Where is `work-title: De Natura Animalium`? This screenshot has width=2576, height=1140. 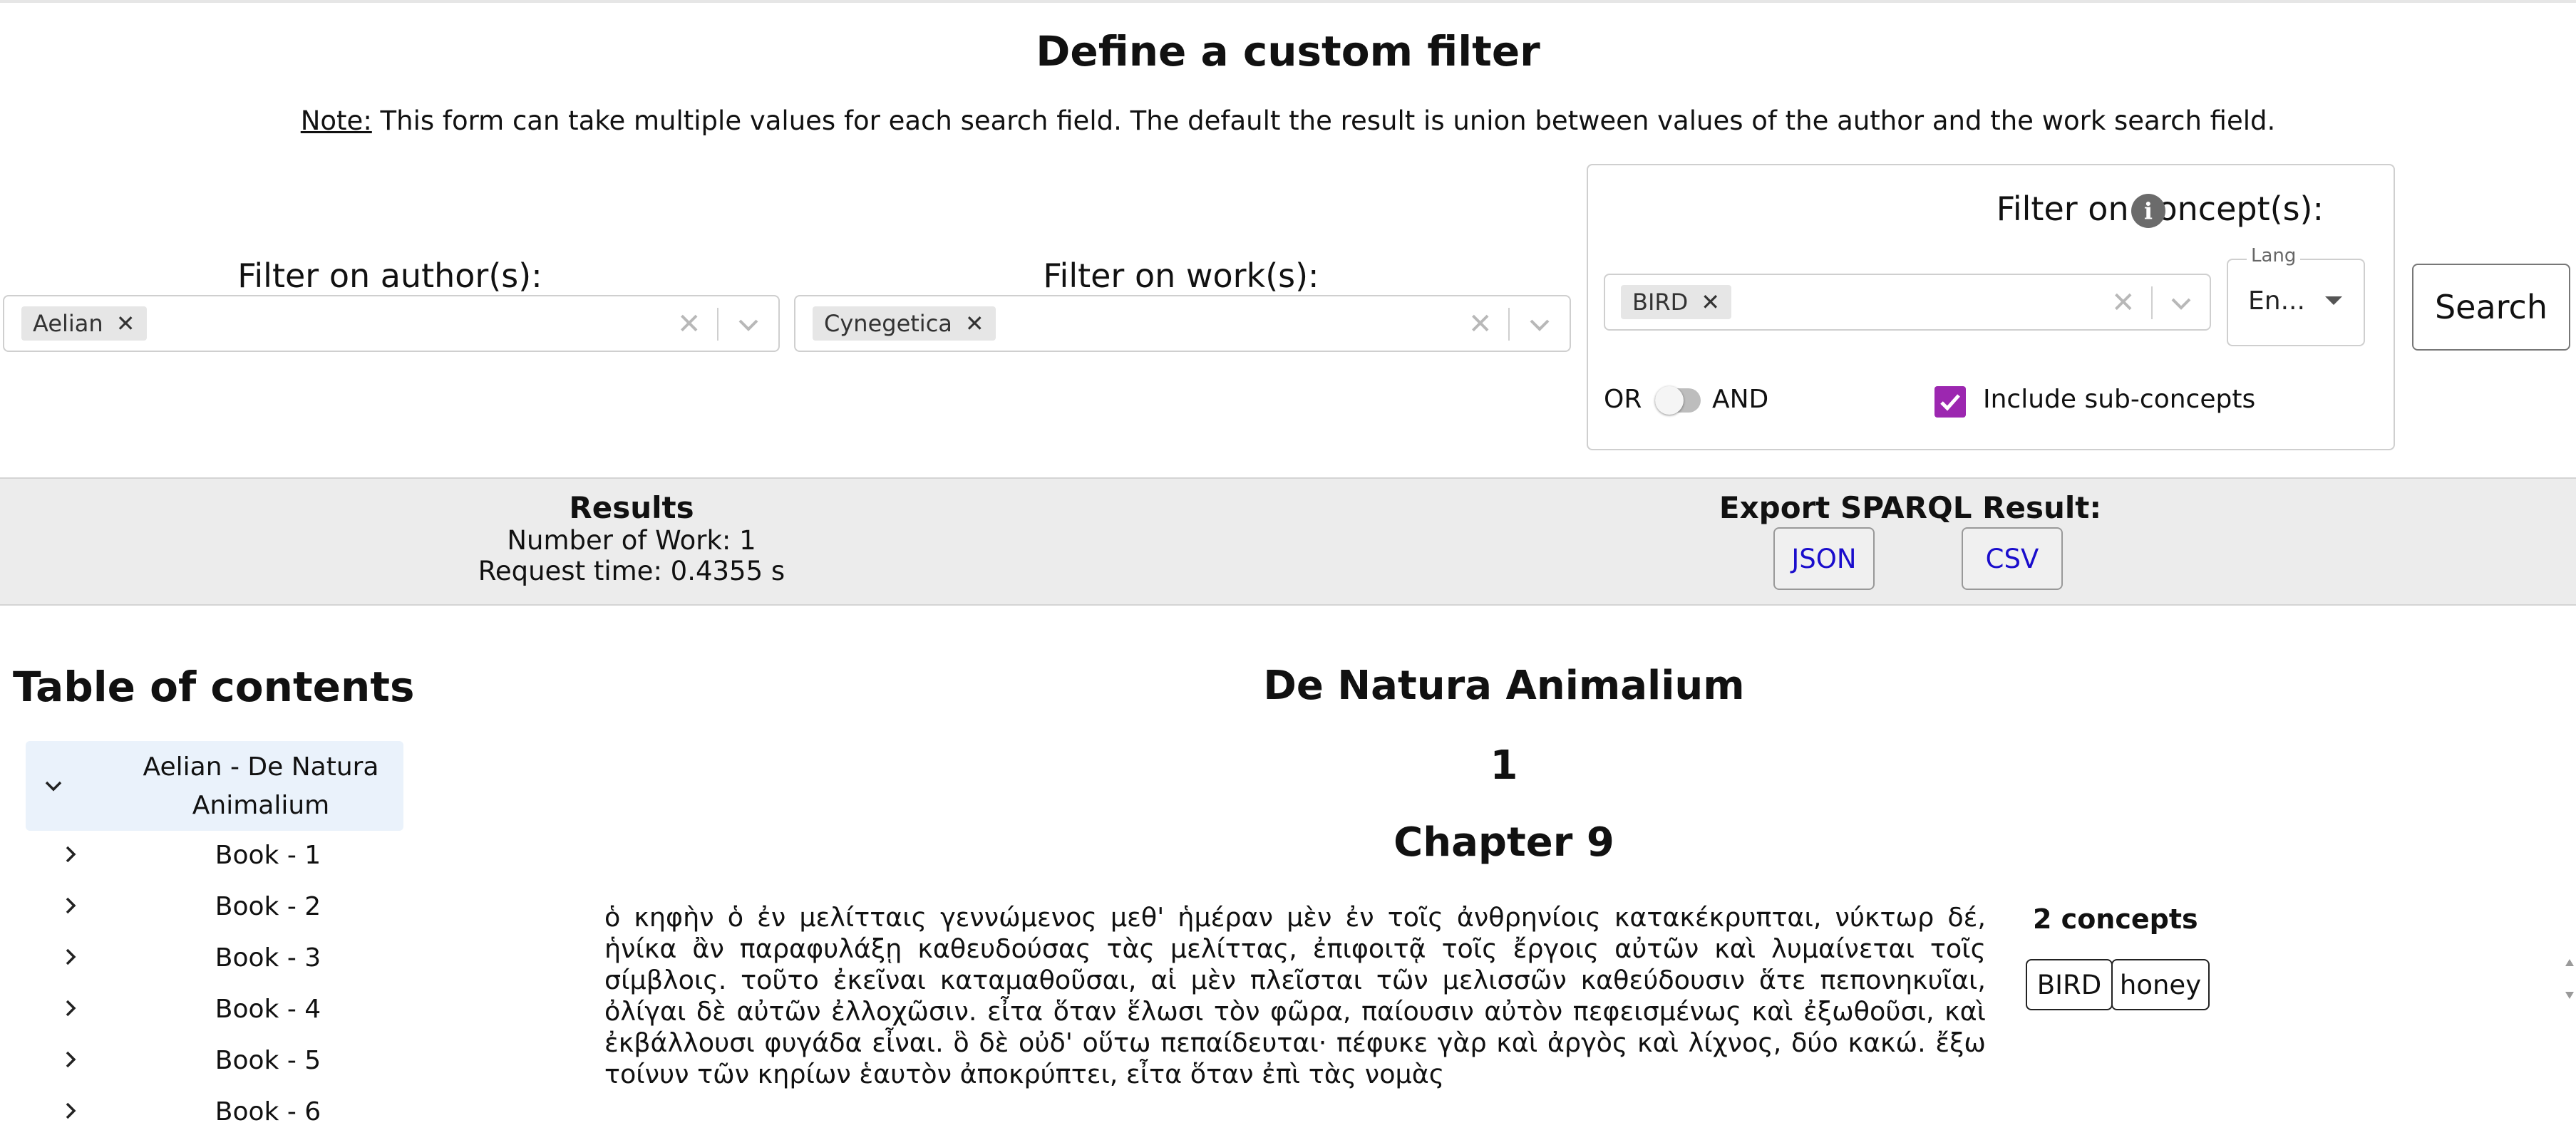
work-title: De Natura Animalium is located at coordinates (1504, 686).